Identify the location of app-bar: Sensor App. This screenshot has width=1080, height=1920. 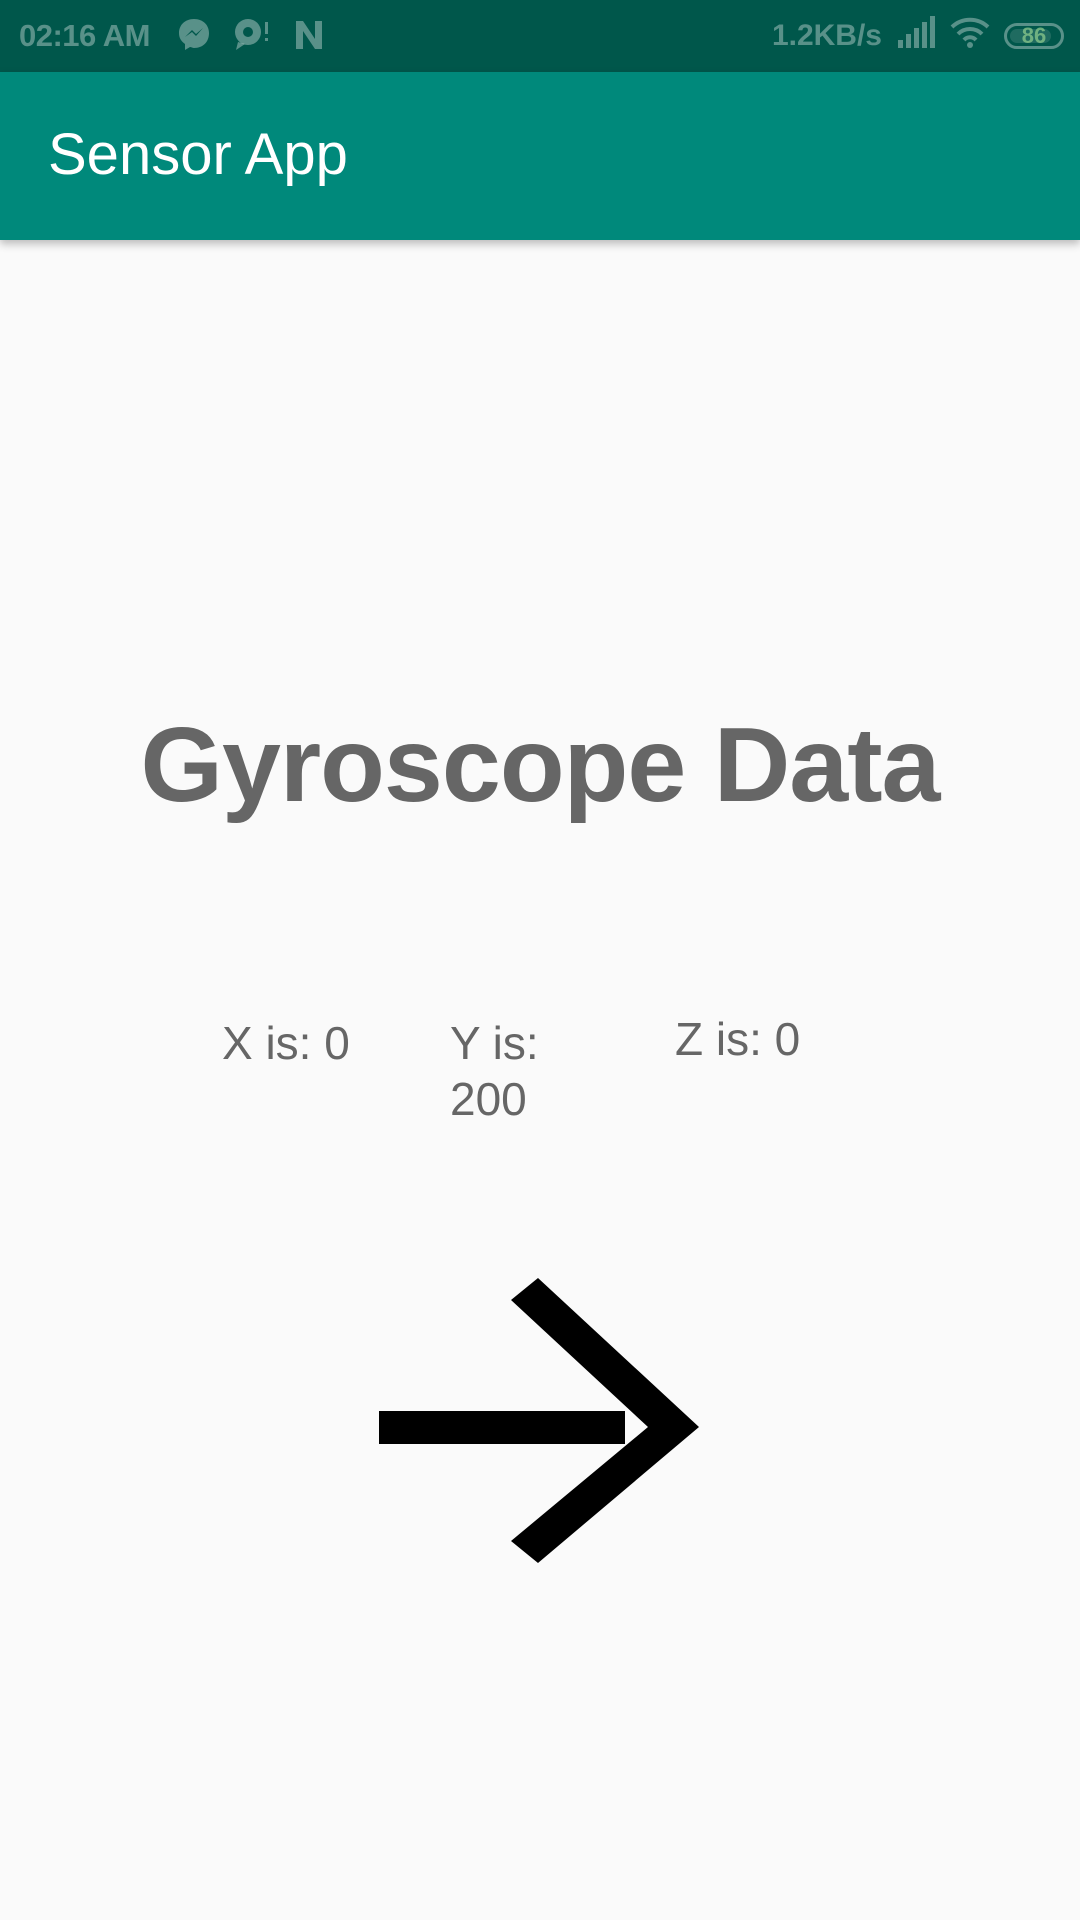
(540, 156).